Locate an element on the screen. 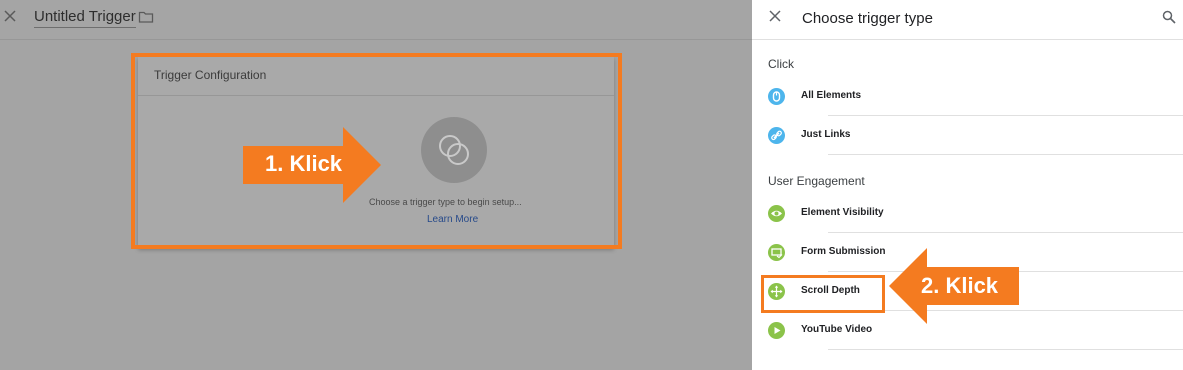 The height and width of the screenshot is (370, 1183). folder-icon is located at coordinates (146, 19).